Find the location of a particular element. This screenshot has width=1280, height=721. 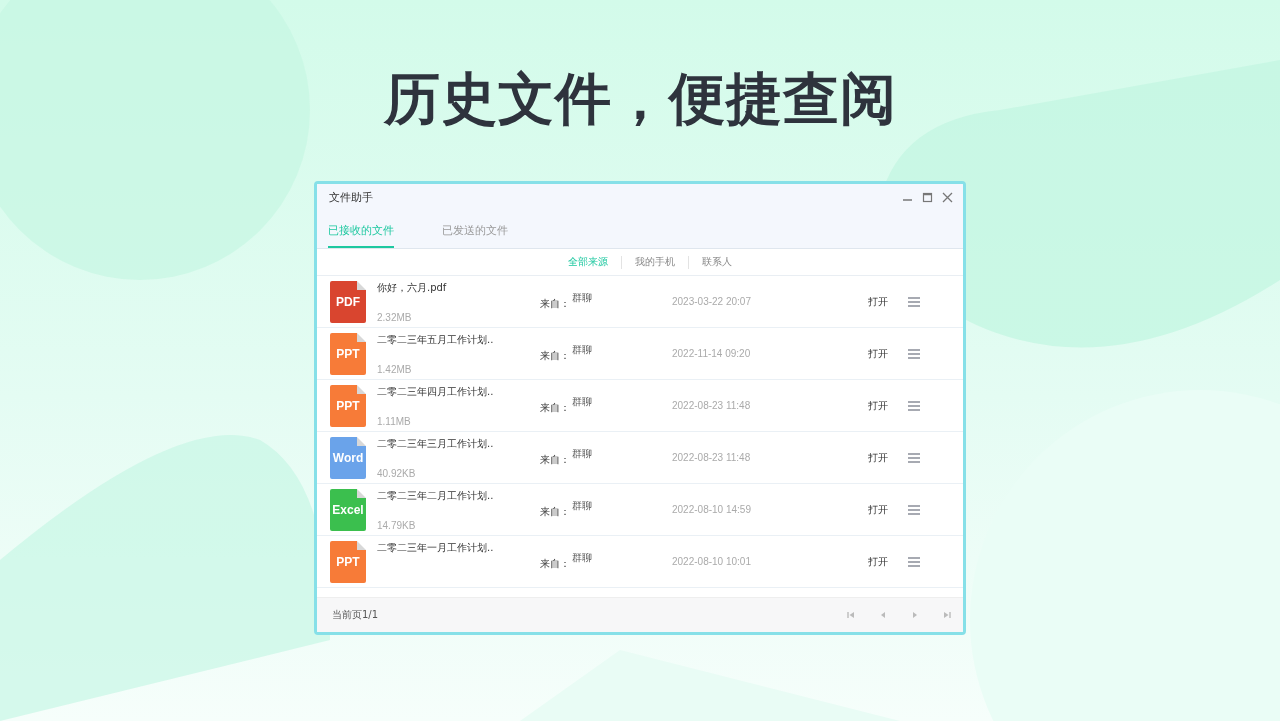

filter-tab: 我的手机 is located at coordinates (654, 262).